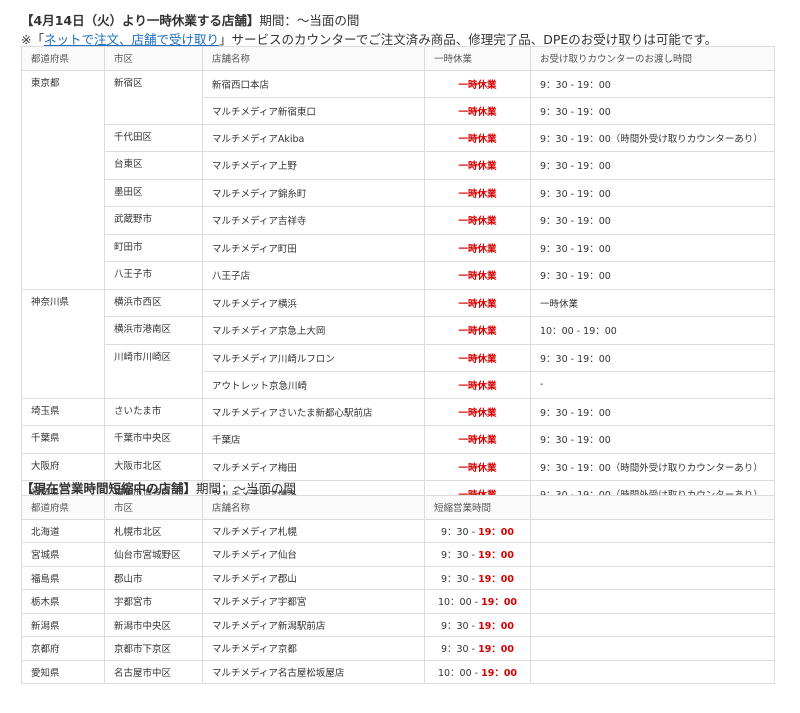  I want to click on table-row: 栃木県 宇都宮市 マルチメディア宇都宮 10：00 - 19：00, so click(398, 601).